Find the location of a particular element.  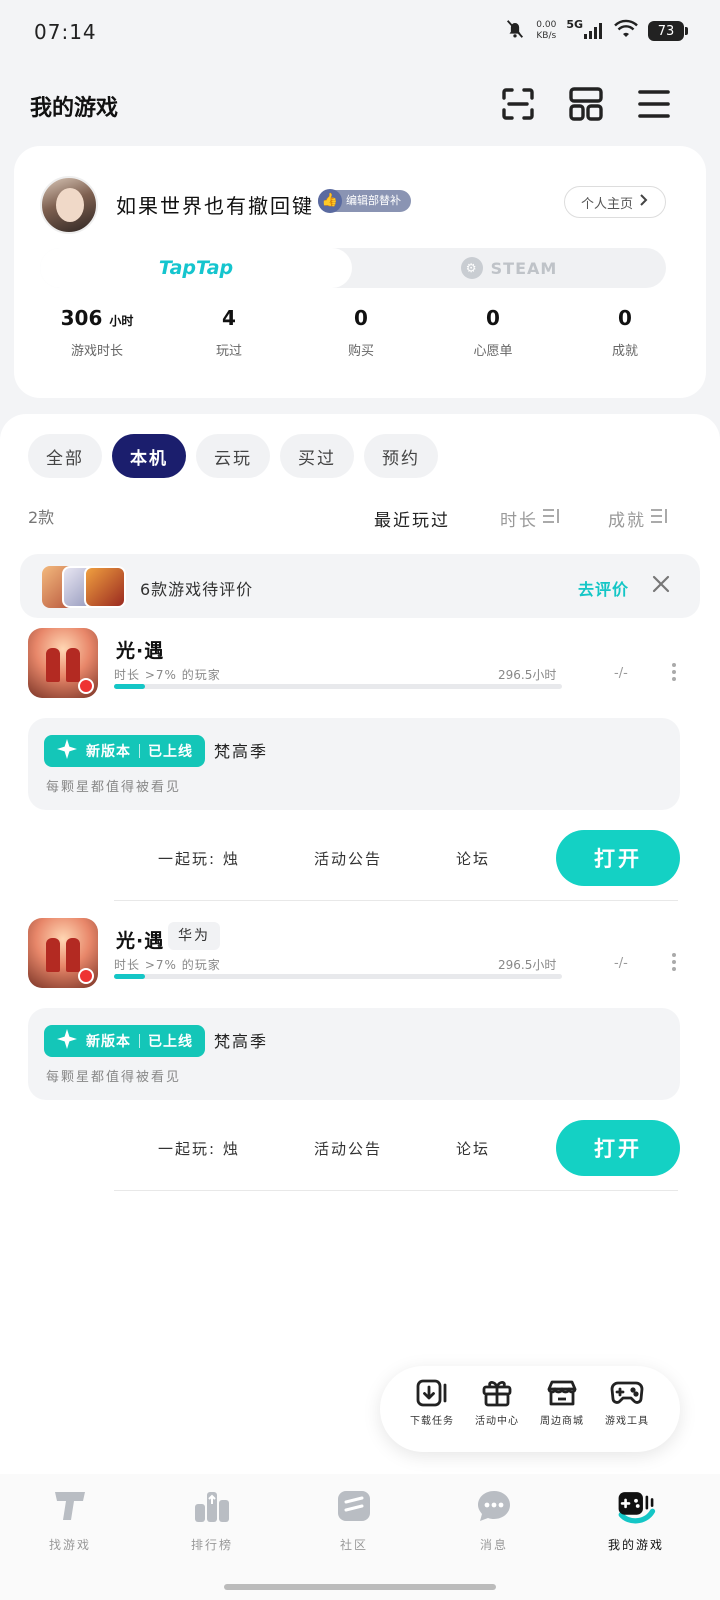

taptap-icon is located at coordinates (70, 1506).